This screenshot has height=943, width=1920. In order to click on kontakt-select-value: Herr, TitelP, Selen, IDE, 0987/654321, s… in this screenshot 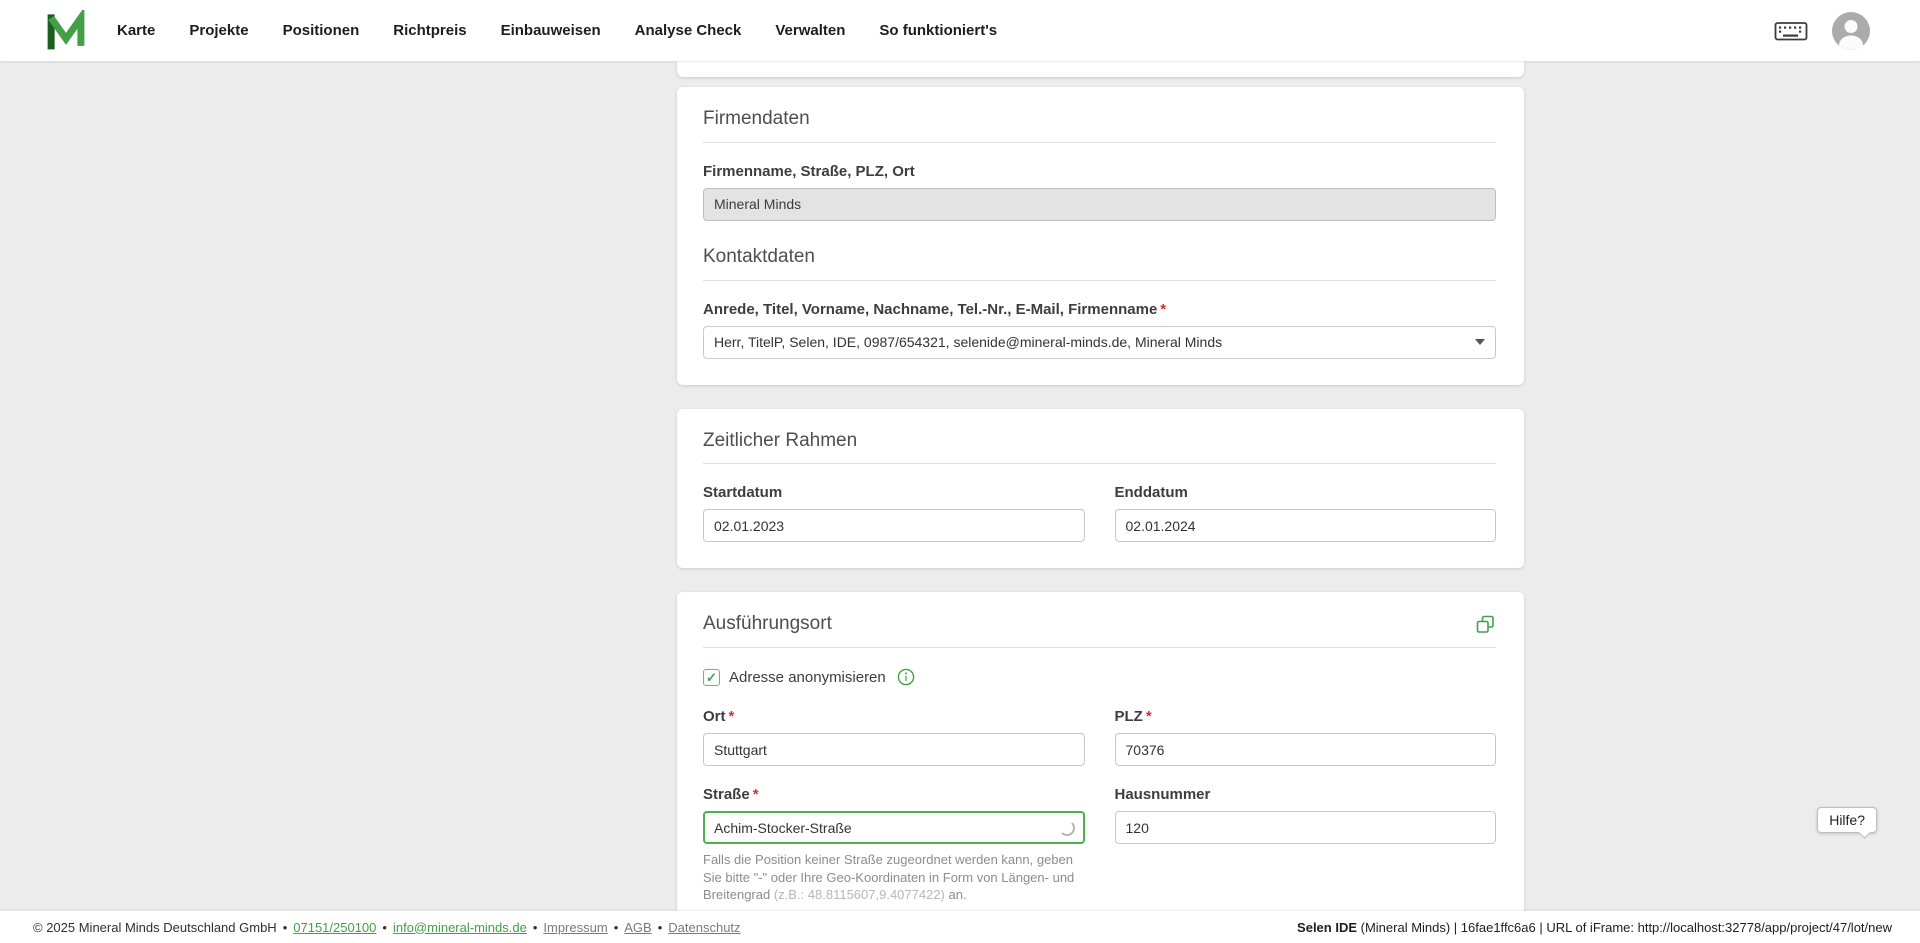, I will do `click(968, 342)`.